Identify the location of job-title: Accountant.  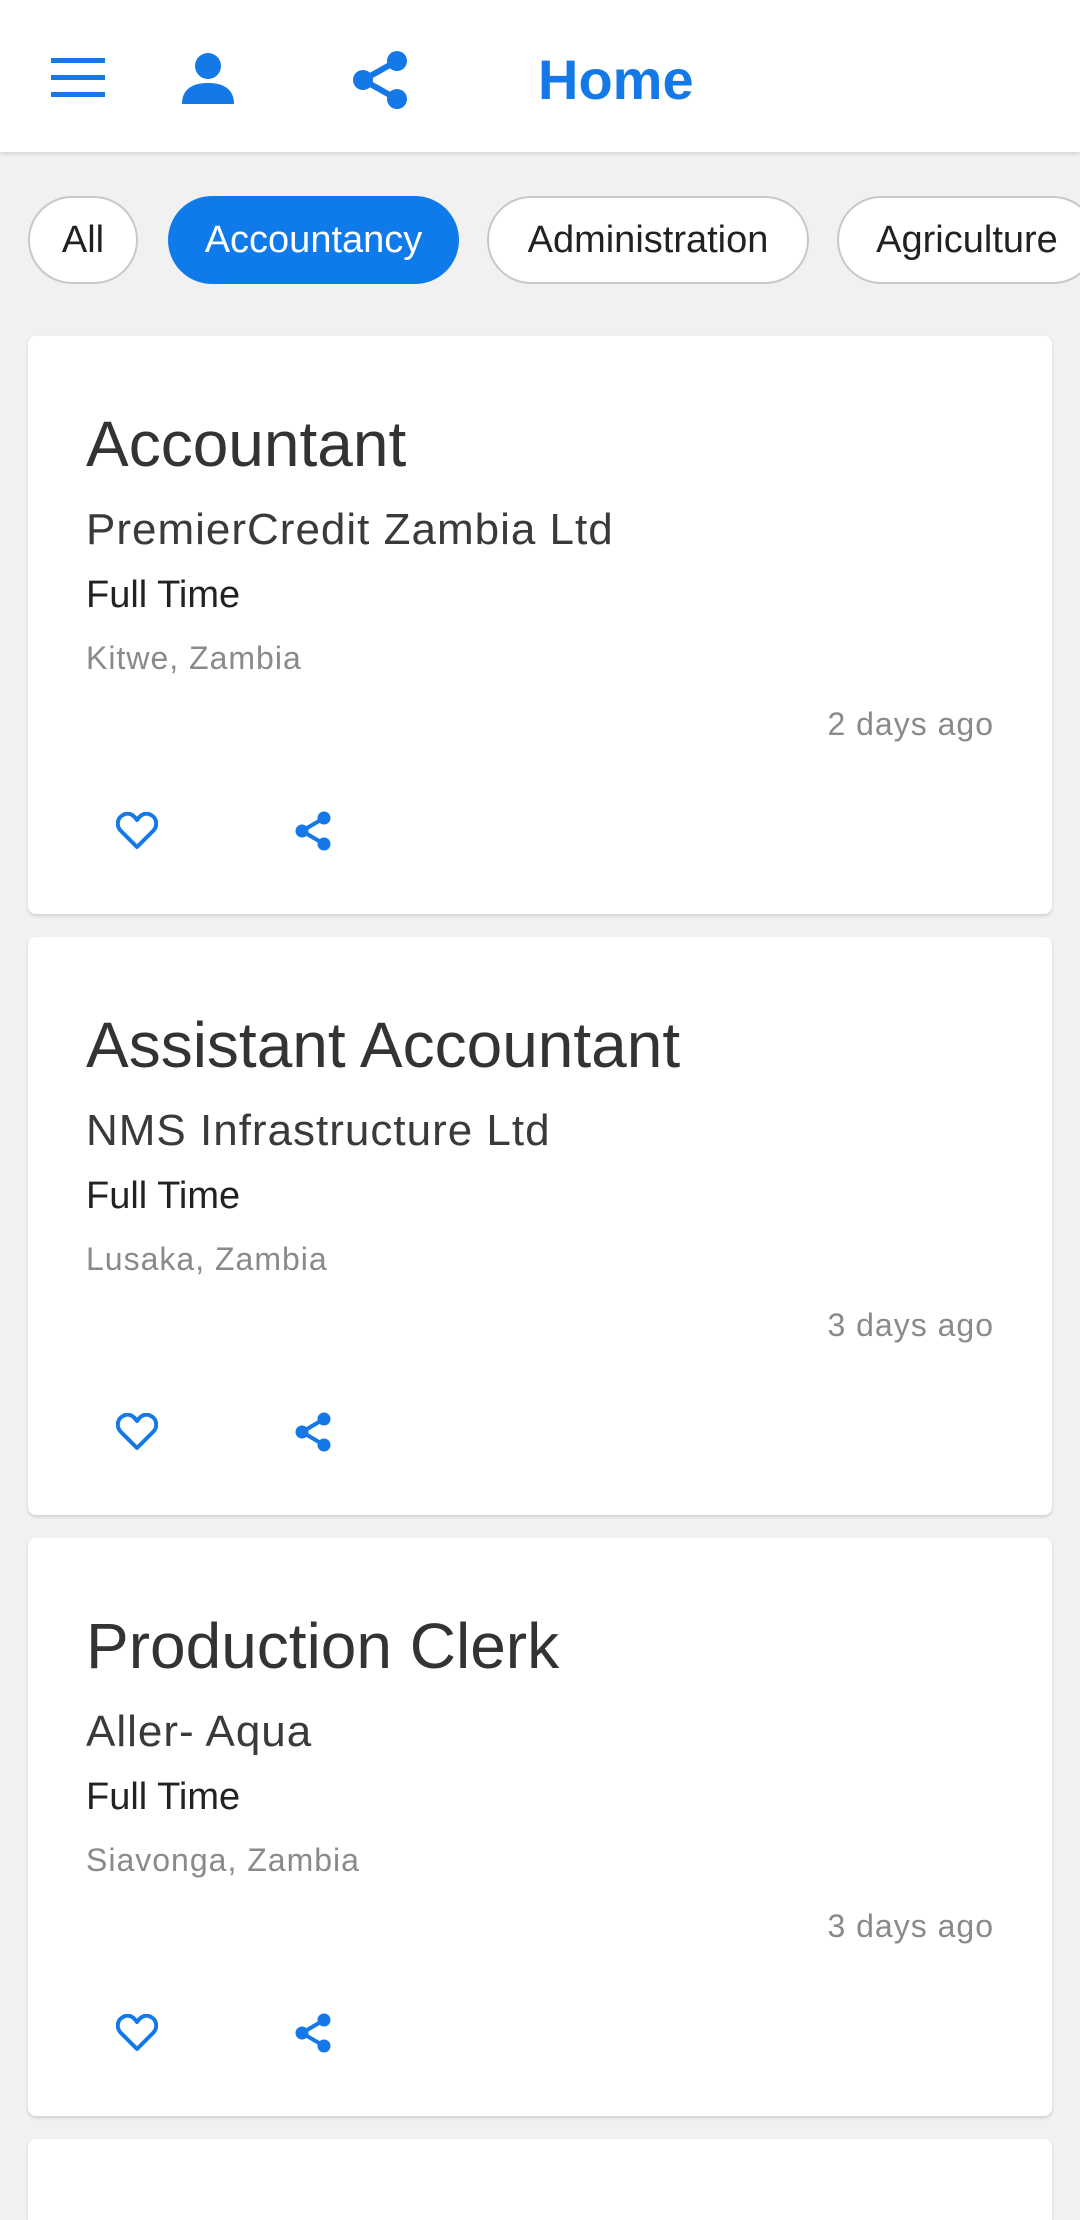
(246, 444).